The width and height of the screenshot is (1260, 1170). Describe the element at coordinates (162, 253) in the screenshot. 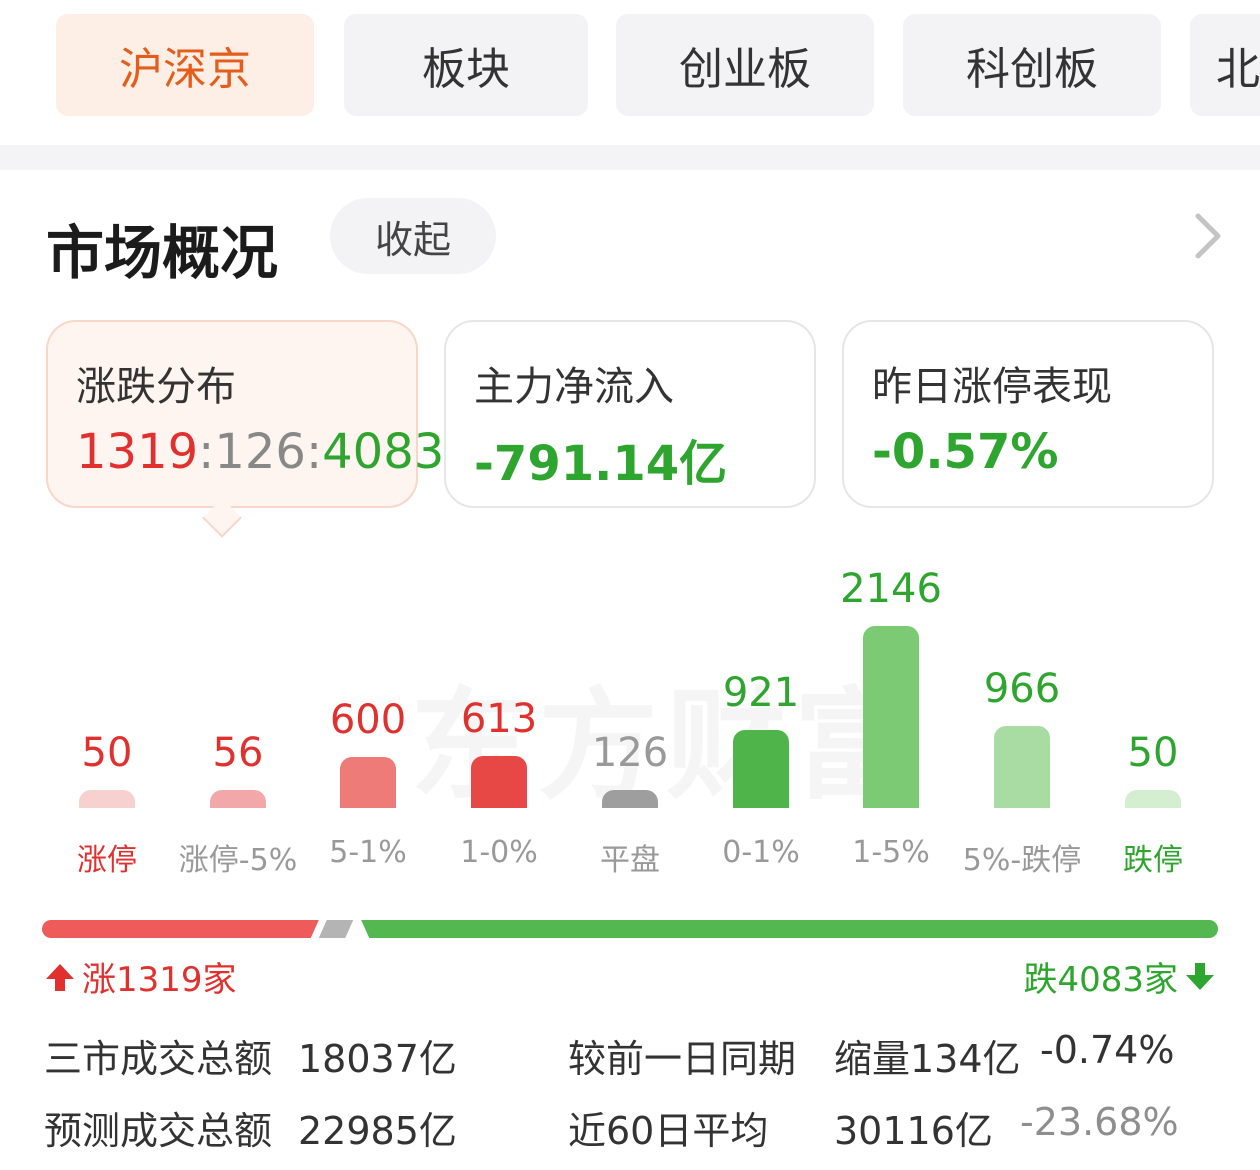

I see `section-title: 市场概况` at that location.